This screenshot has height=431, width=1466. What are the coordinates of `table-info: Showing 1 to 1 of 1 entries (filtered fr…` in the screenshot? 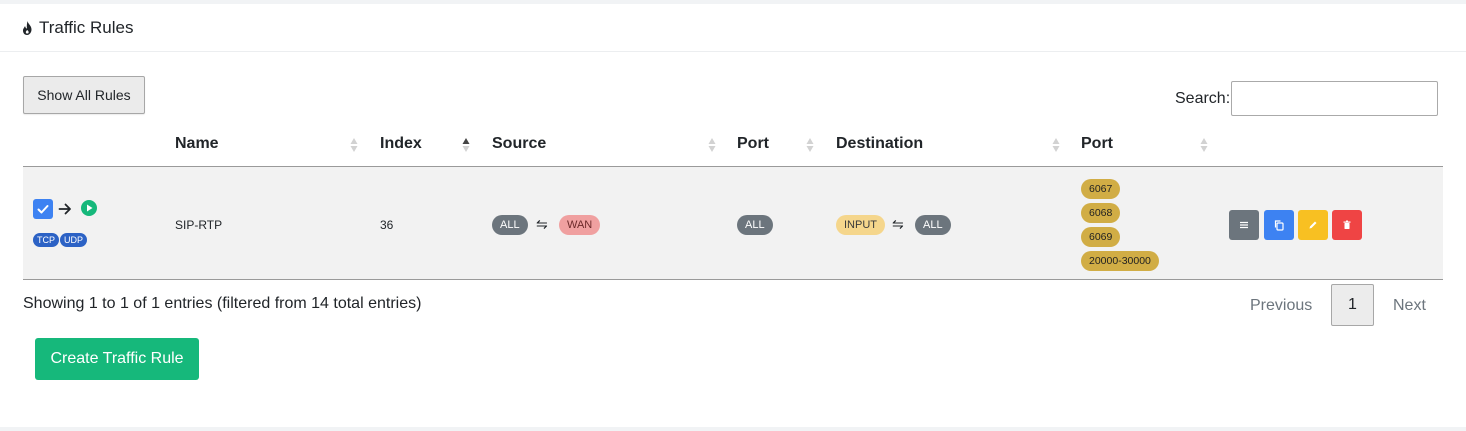 It's located at (222, 303).